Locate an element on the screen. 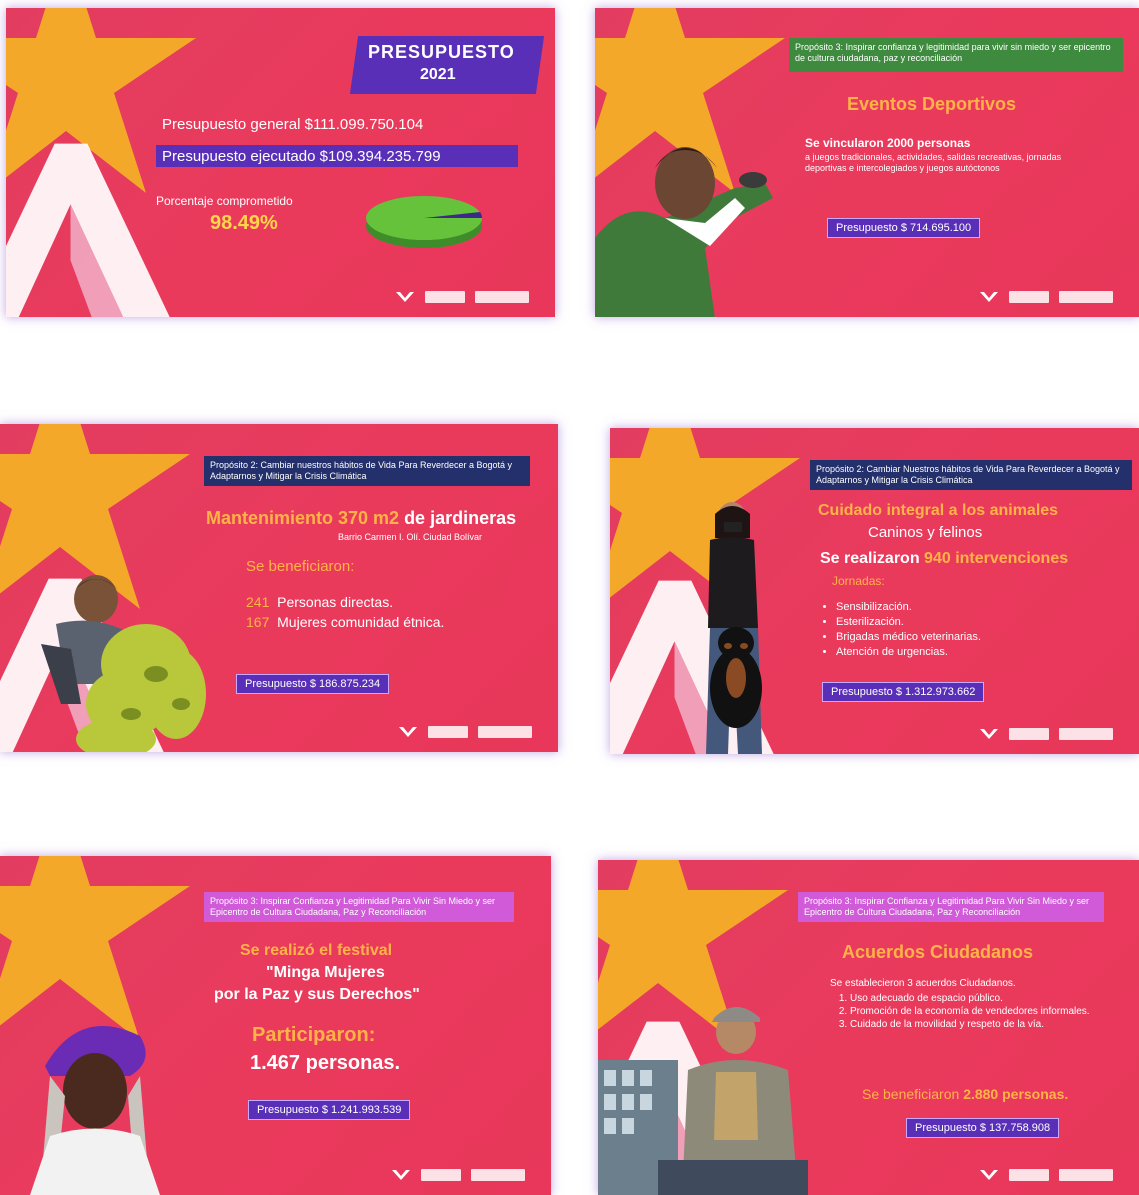 This screenshot has height=1195, width=1139. beneficiaries: Se beneficiaron 2.880 personas. is located at coordinates (965, 1094).